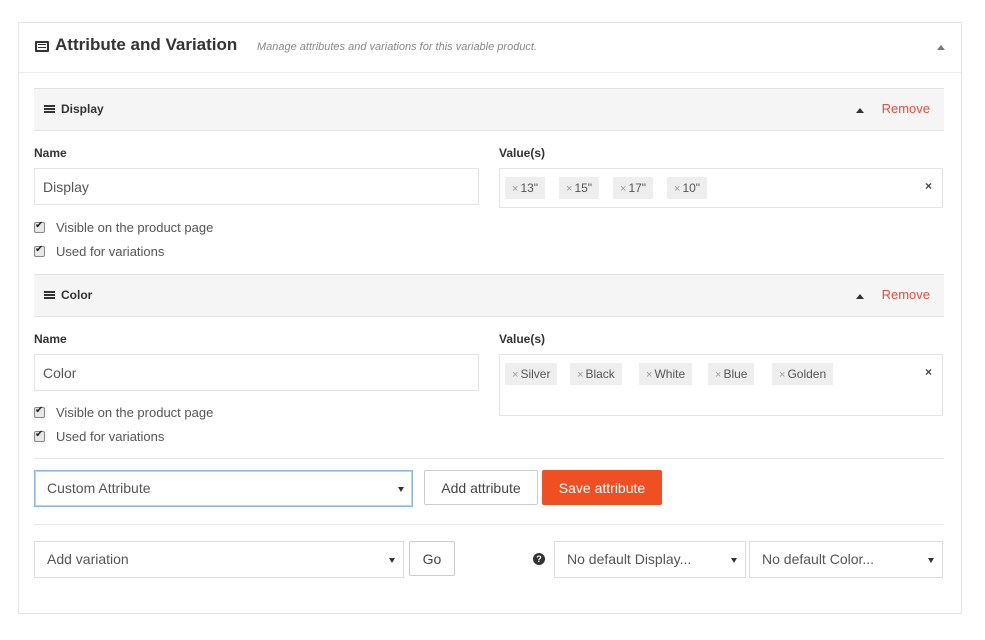 The image size is (985, 640). What do you see at coordinates (596, 374) in the screenshot?
I see `value-tag: × Black` at bounding box center [596, 374].